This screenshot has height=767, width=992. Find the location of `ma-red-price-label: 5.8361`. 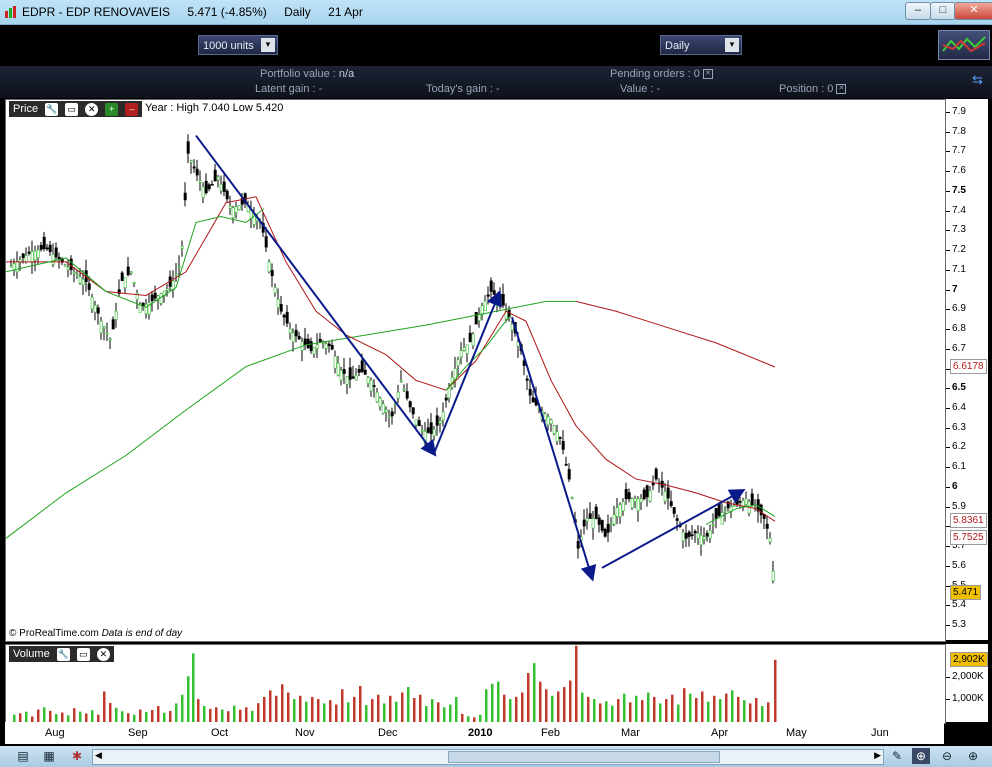

ma-red-price-label: 5.8361 is located at coordinates (968, 521).